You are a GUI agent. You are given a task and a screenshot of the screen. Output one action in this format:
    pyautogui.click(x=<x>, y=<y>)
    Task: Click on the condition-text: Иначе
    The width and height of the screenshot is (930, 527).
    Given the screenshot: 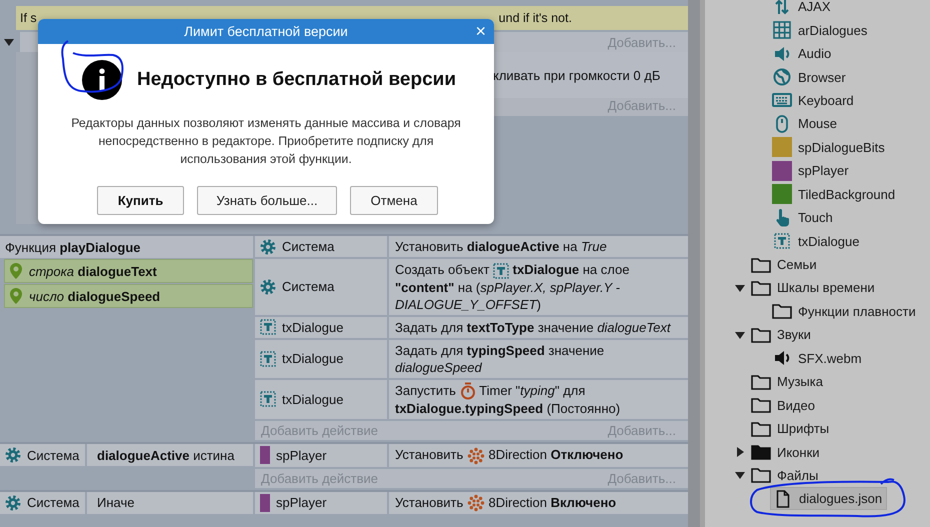 What is the action you would take?
    pyautogui.click(x=170, y=503)
    